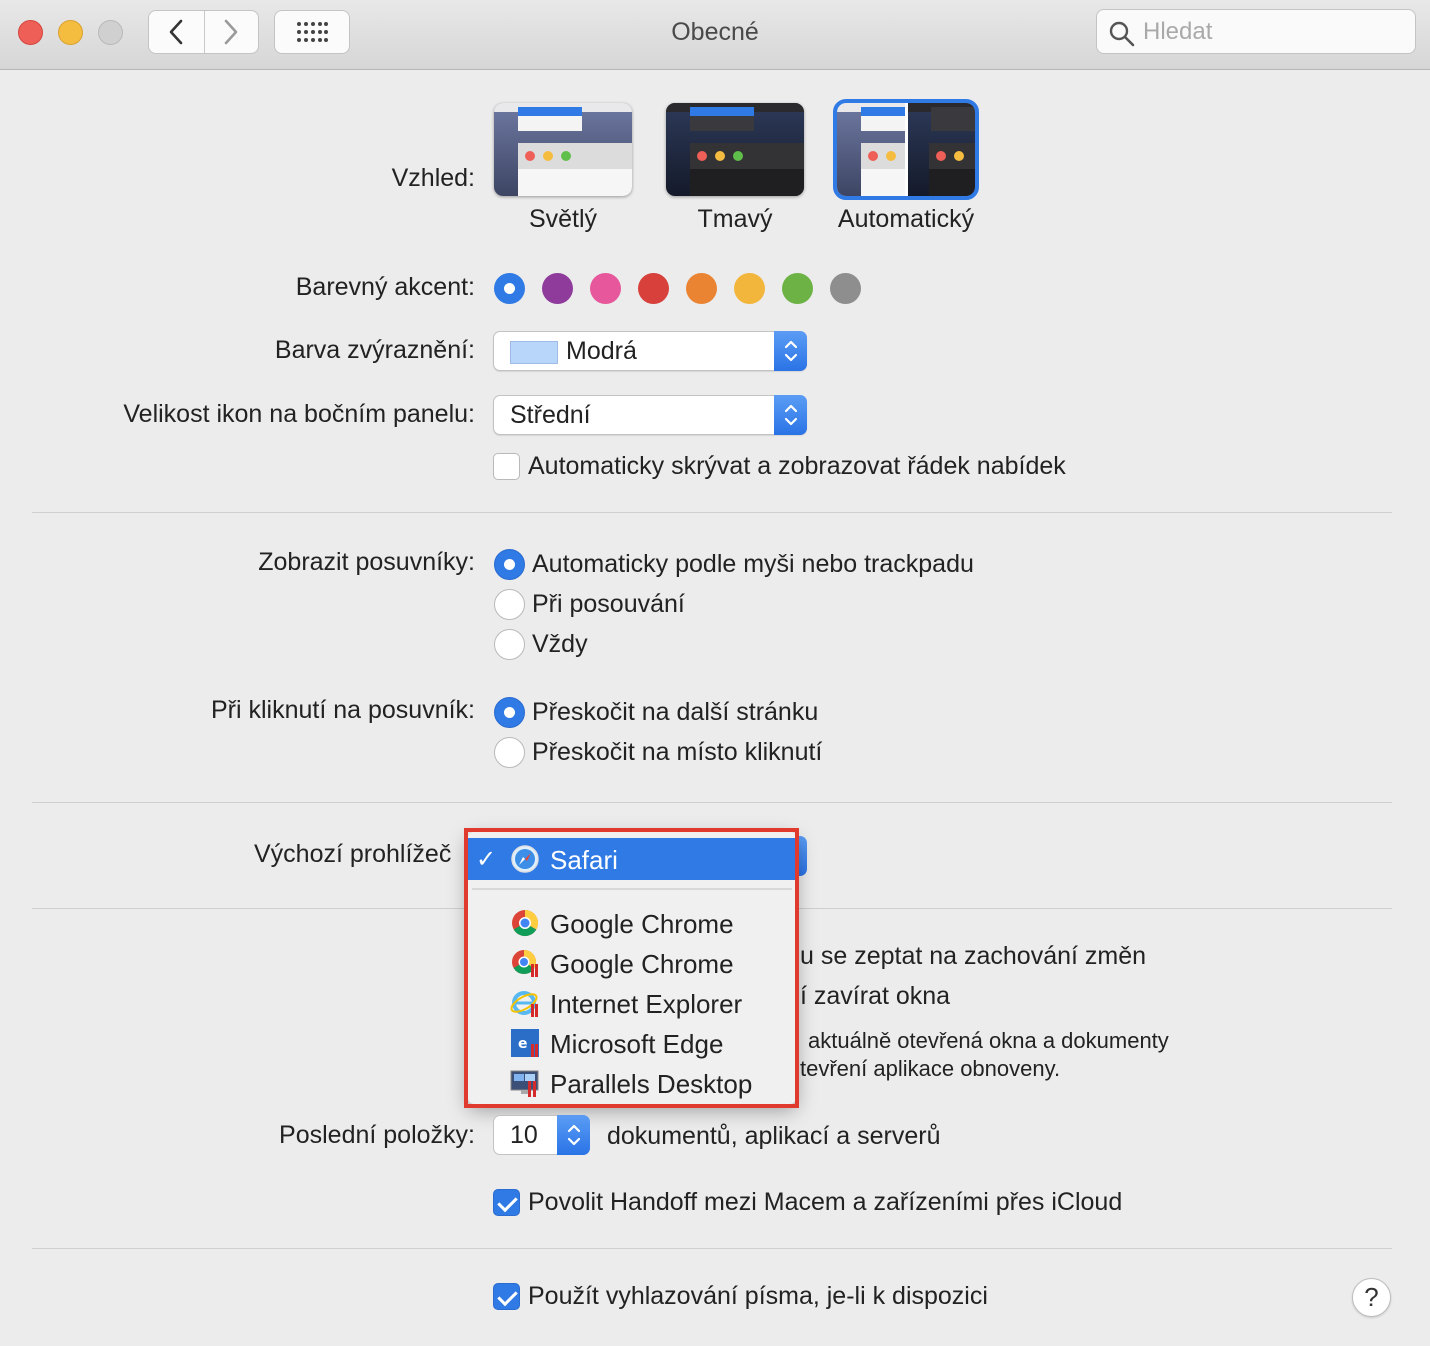 This screenshot has height=1346, width=1430. What do you see at coordinates (797, 288) in the screenshot?
I see `accent-color-green` at bounding box center [797, 288].